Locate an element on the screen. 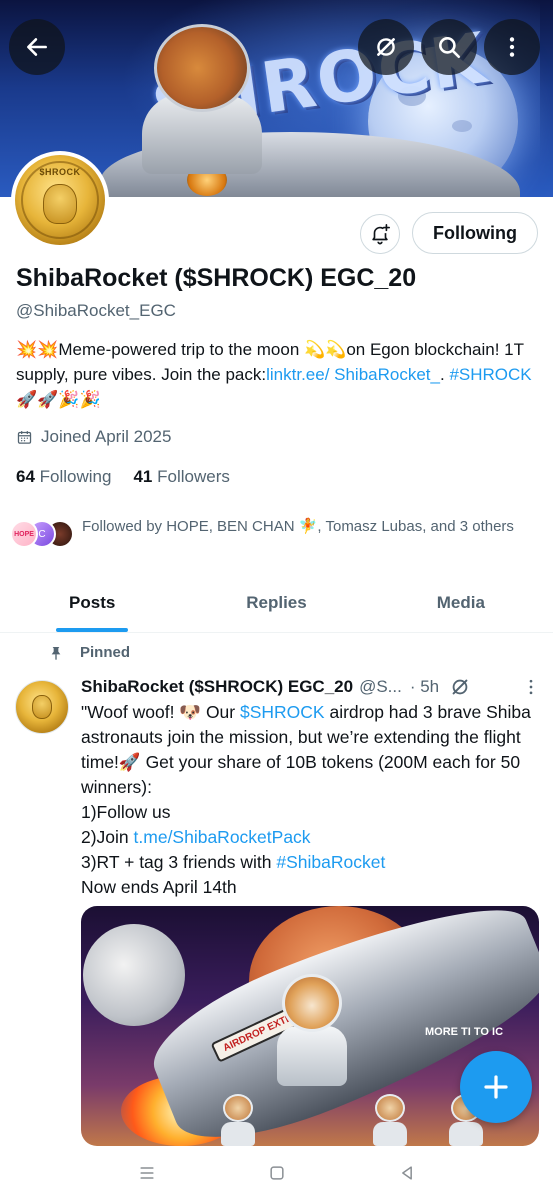 Image resolution: width=553 pixels, height=1200 pixels. post-telegram-link: t.me/ShibaRocketPack is located at coordinates (222, 837).